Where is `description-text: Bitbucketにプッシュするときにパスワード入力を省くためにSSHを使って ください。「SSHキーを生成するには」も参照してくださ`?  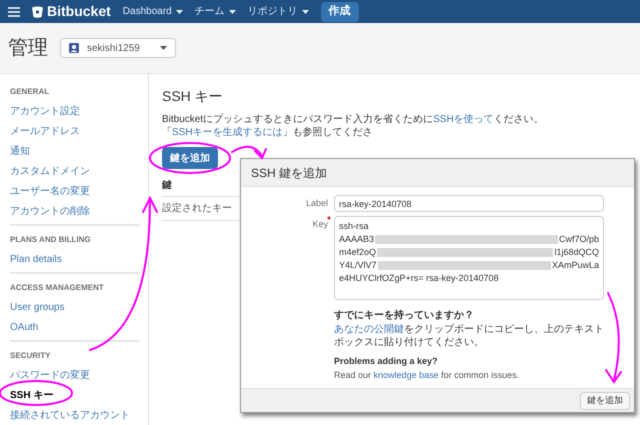 description-text: Bitbucketにプッシュするときにパスワード入力を省くためにSSHを使って ください。「SSHキーを生成するには」も参照してくださ is located at coordinates (353, 126).